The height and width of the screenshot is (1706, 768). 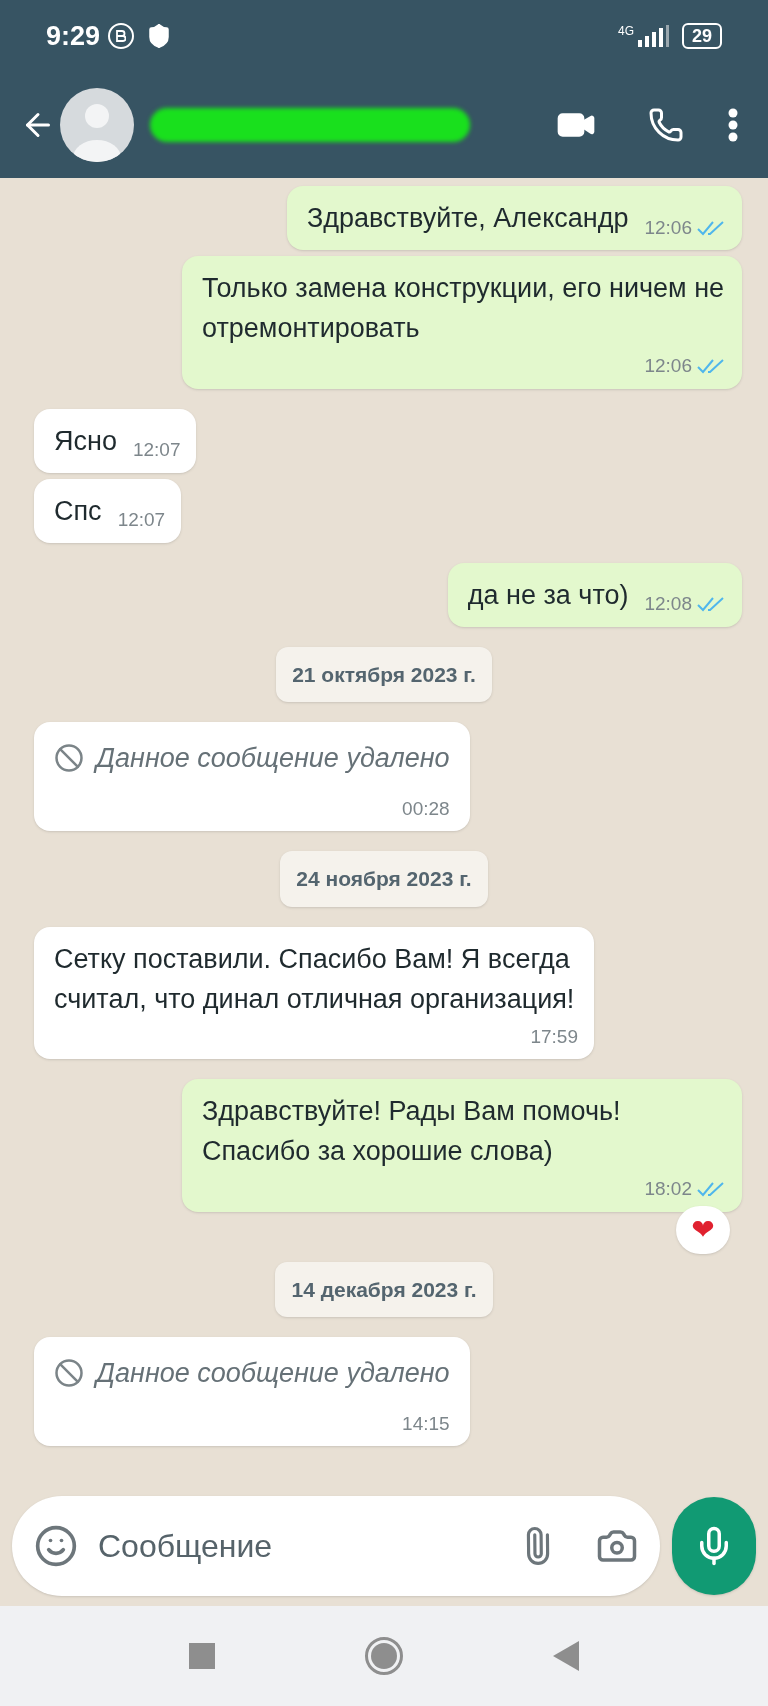 I want to click on message-time: 12:08, so click(x=668, y=604).